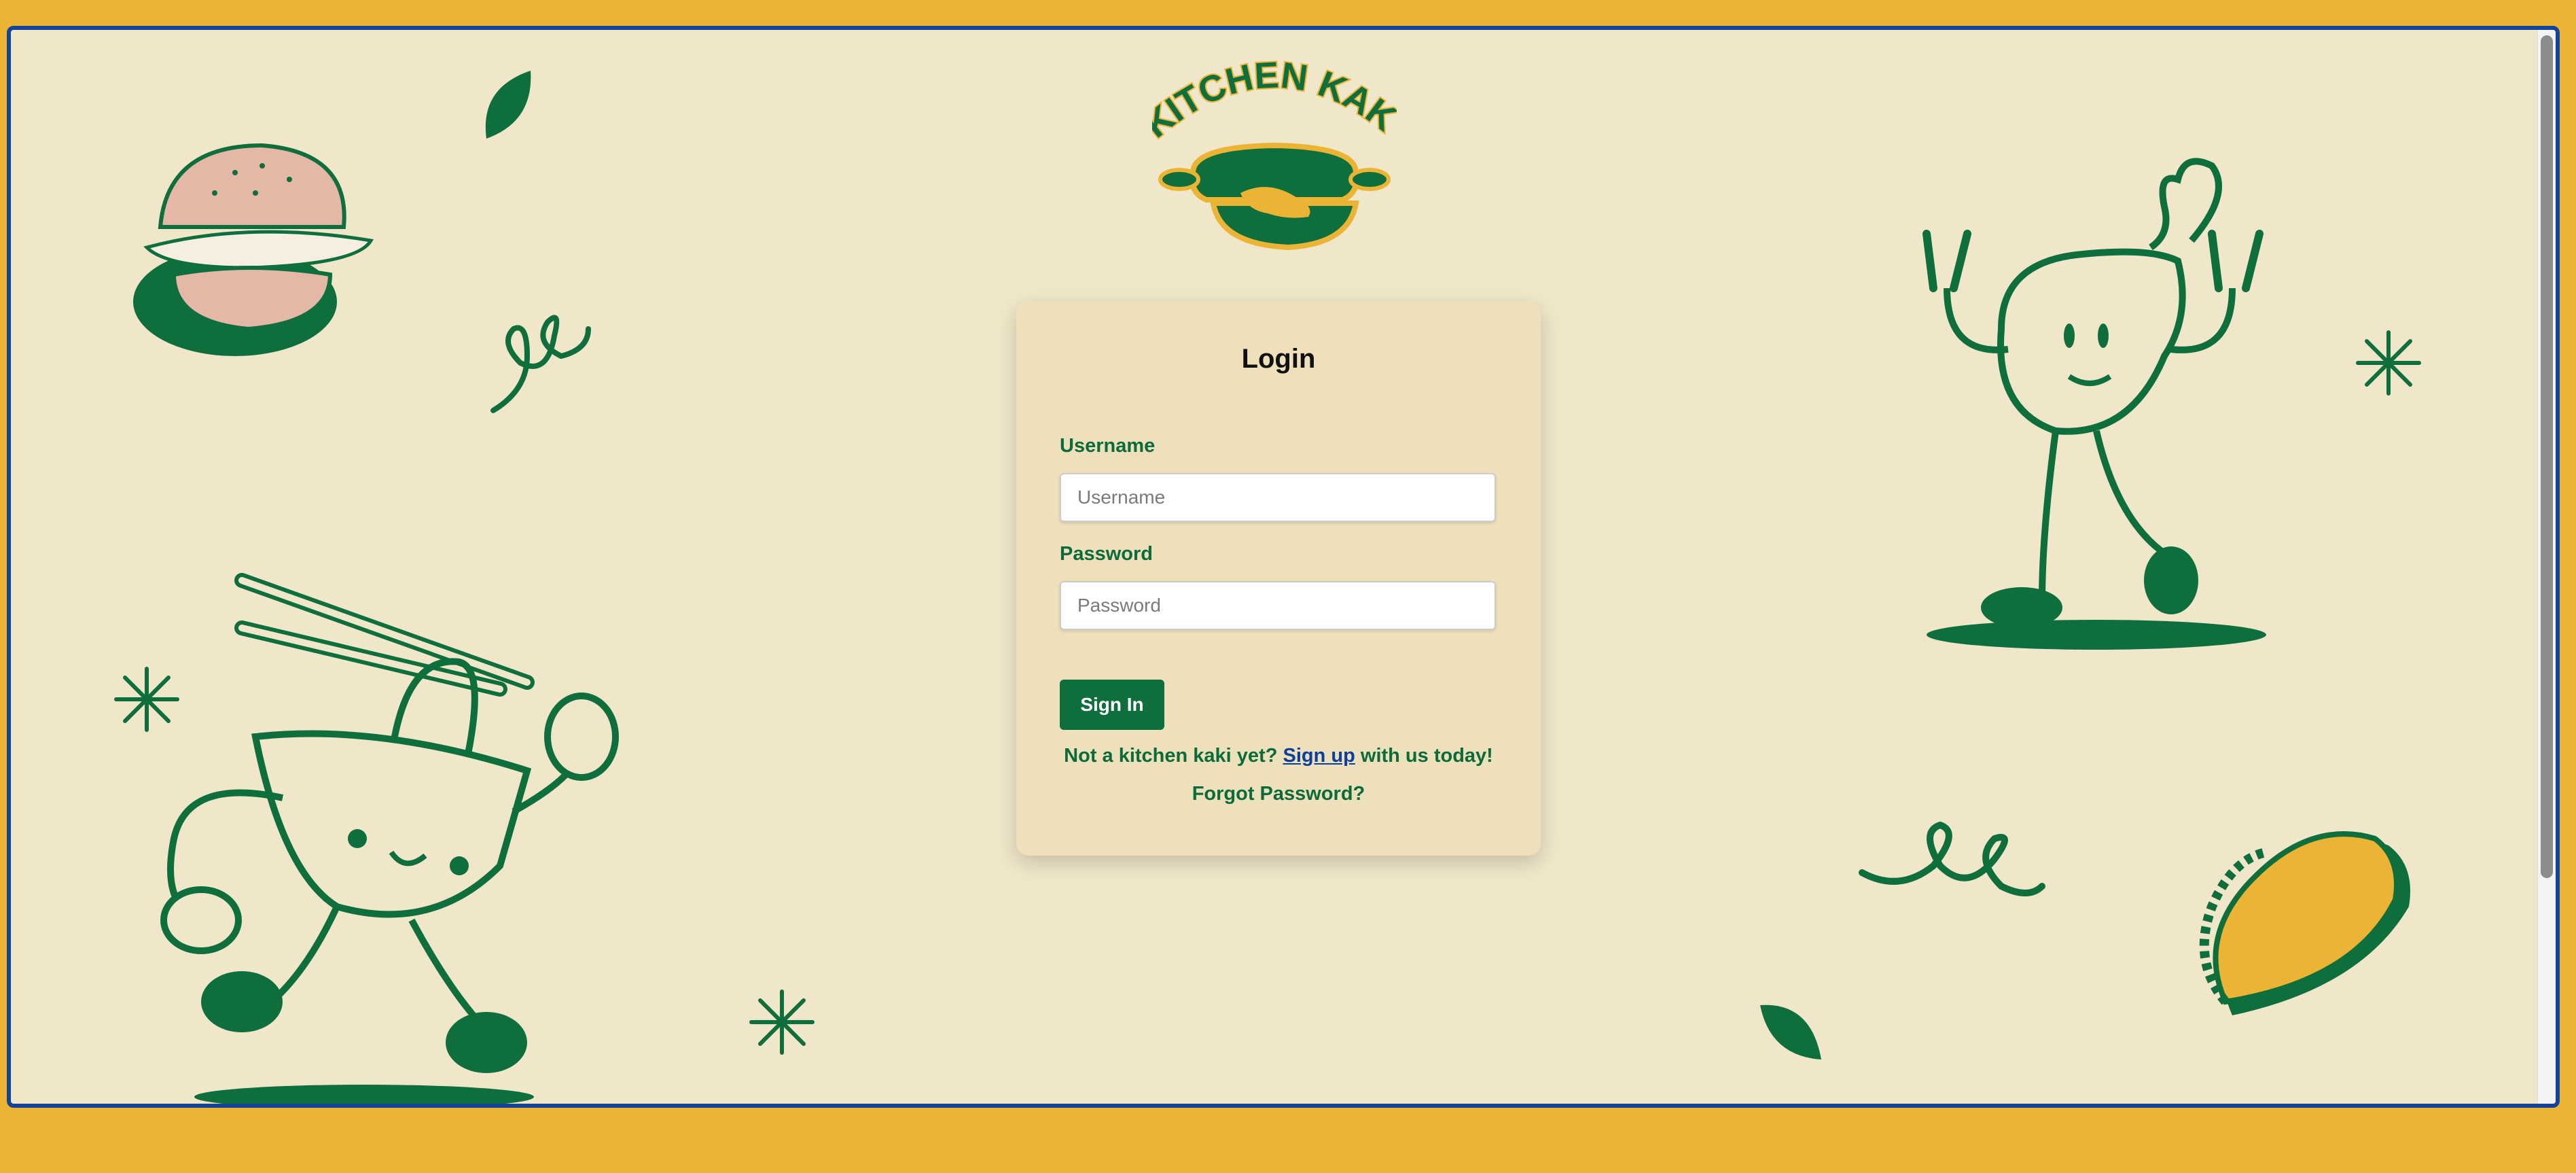  I want to click on scrollbar-thumb, so click(2547, 457).